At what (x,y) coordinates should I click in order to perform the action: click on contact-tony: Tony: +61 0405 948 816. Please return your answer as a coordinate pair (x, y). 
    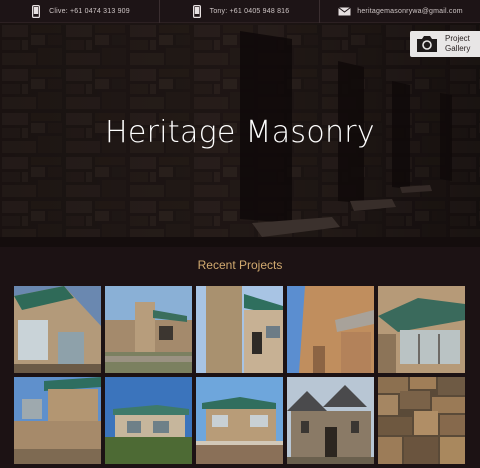
    Looking at the image, I should click on (240, 11).